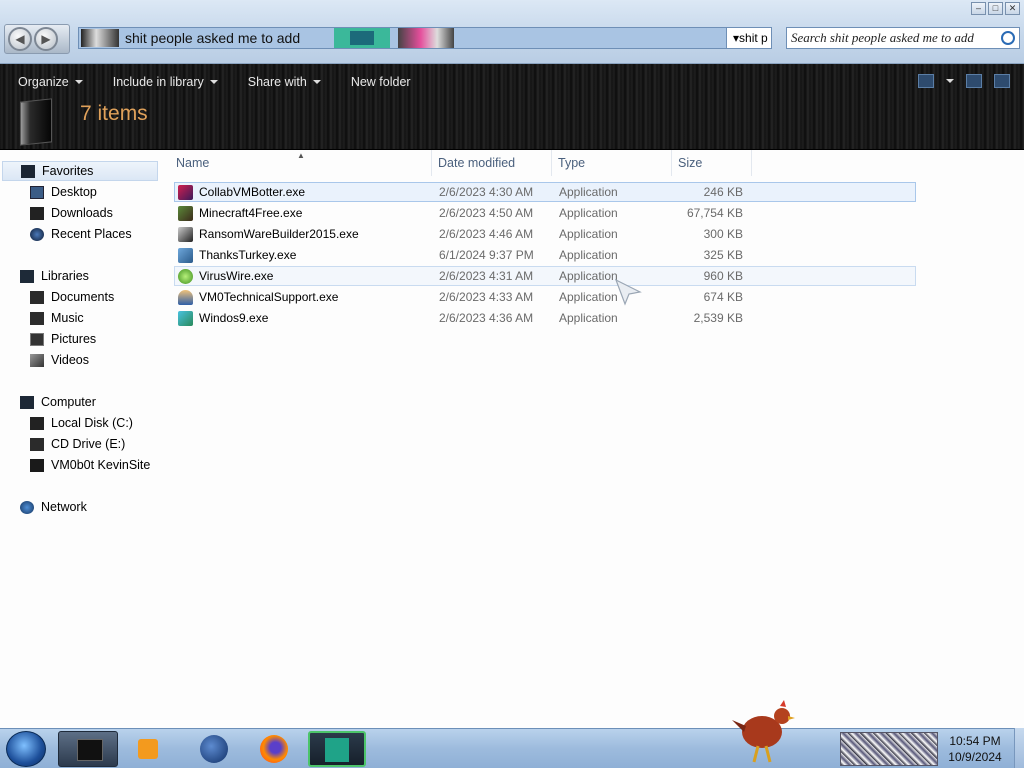 This screenshot has width=1024, height=768. I want to click on sidebar-item-videos: Videos, so click(44, 360).